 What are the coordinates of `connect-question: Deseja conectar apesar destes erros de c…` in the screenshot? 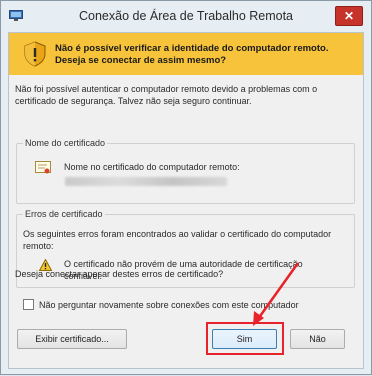 It's located at (119, 274).